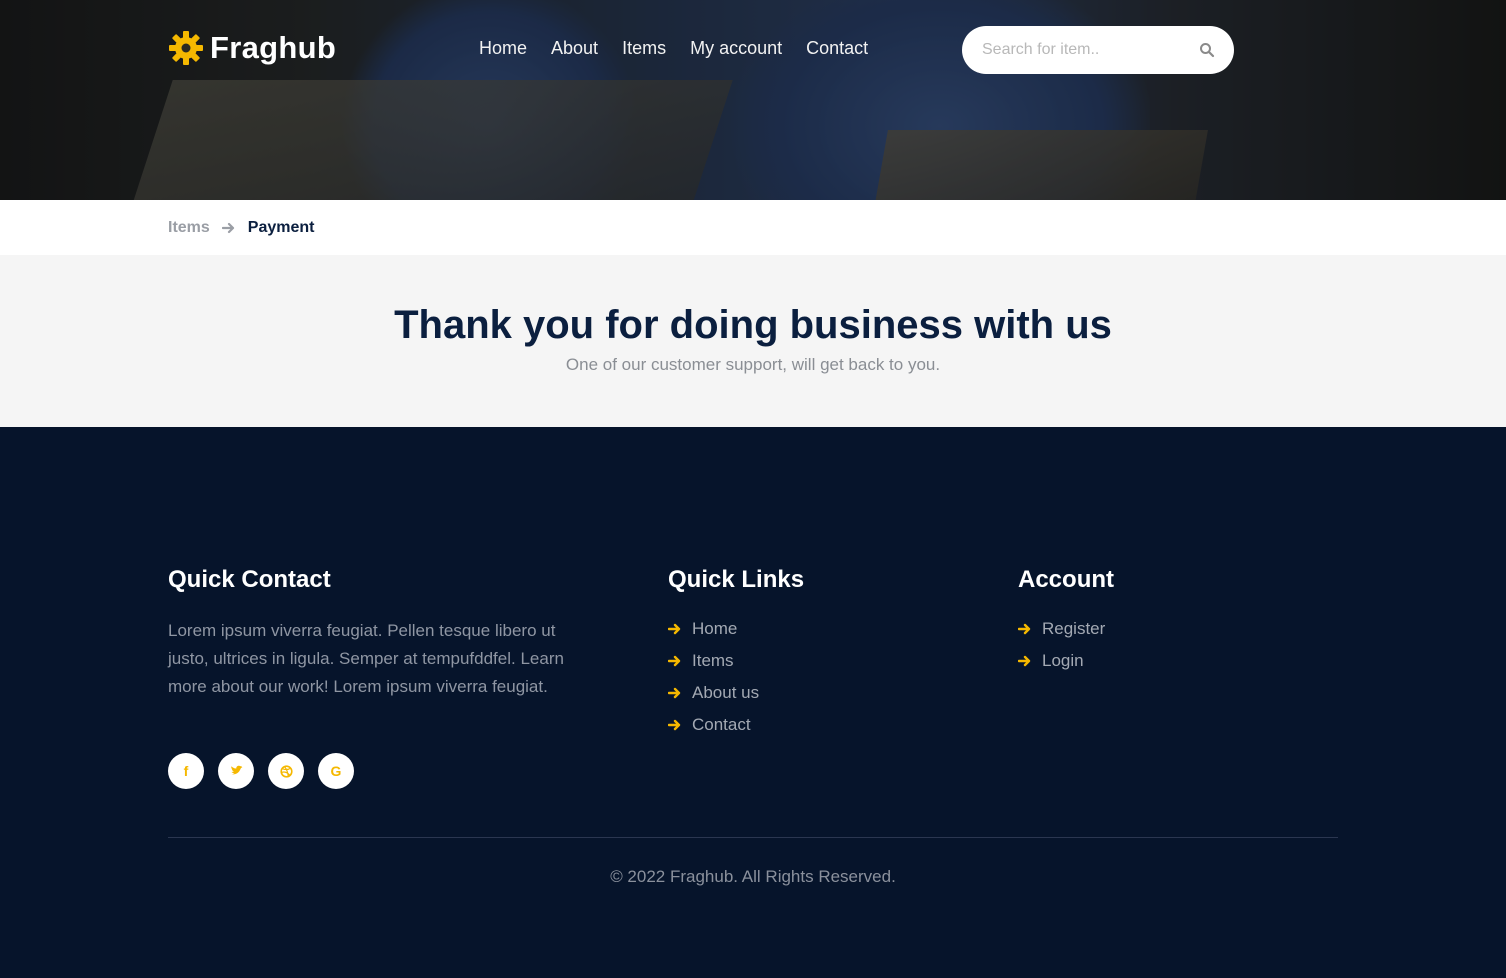  Describe the element at coordinates (281, 227) in the screenshot. I see `breadcrumb-current: Payment` at that location.